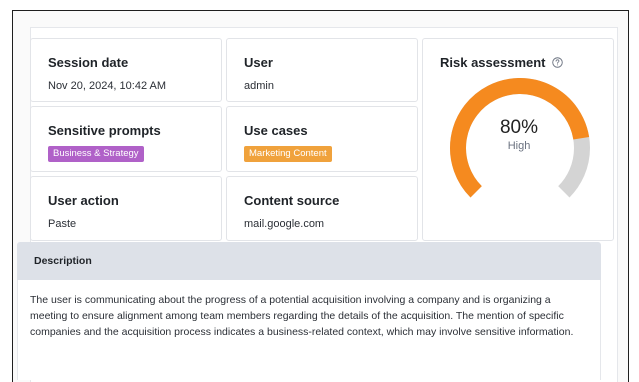 This screenshot has width=639, height=382. Describe the element at coordinates (309, 261) in the screenshot. I see `description-header: Description` at that location.